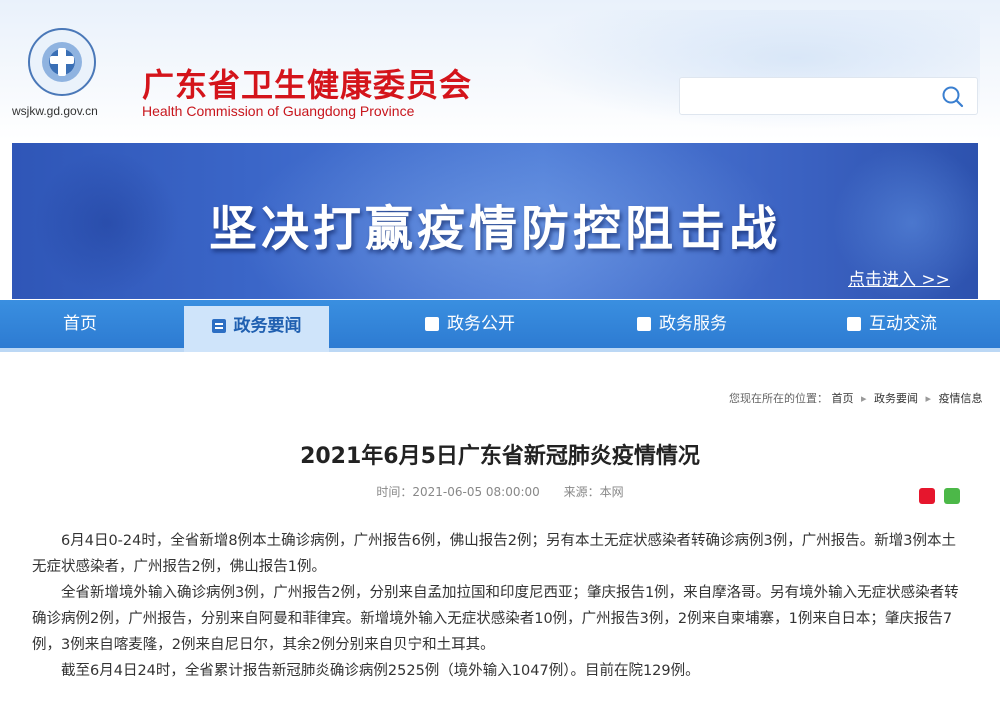  I want to click on nav-gov-service: 政务服务, so click(682, 324).